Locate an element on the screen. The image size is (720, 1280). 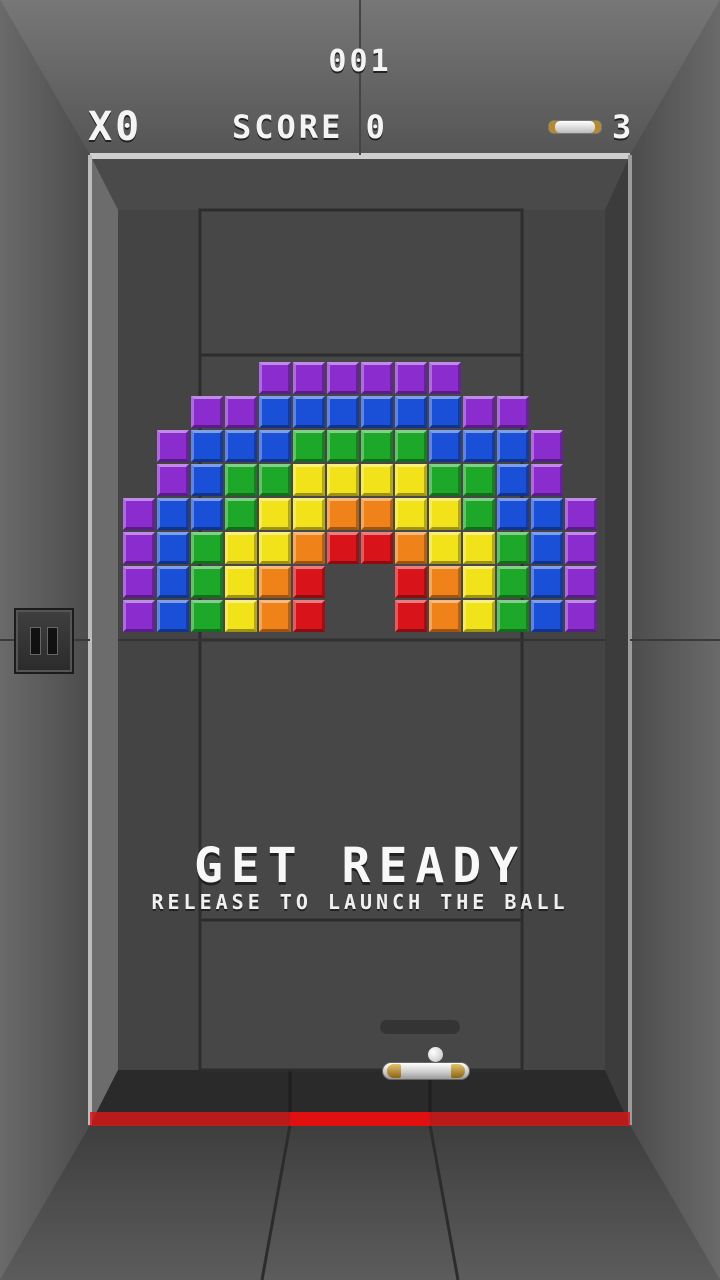
launch-hint: RELEASE TO LAUNCH THE BALL is located at coordinates (360, 902).